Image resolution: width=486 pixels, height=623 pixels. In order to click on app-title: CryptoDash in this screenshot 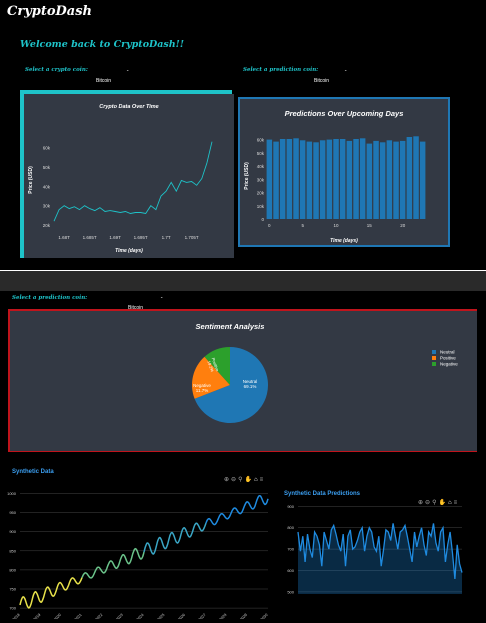, I will do `click(49, 11)`.